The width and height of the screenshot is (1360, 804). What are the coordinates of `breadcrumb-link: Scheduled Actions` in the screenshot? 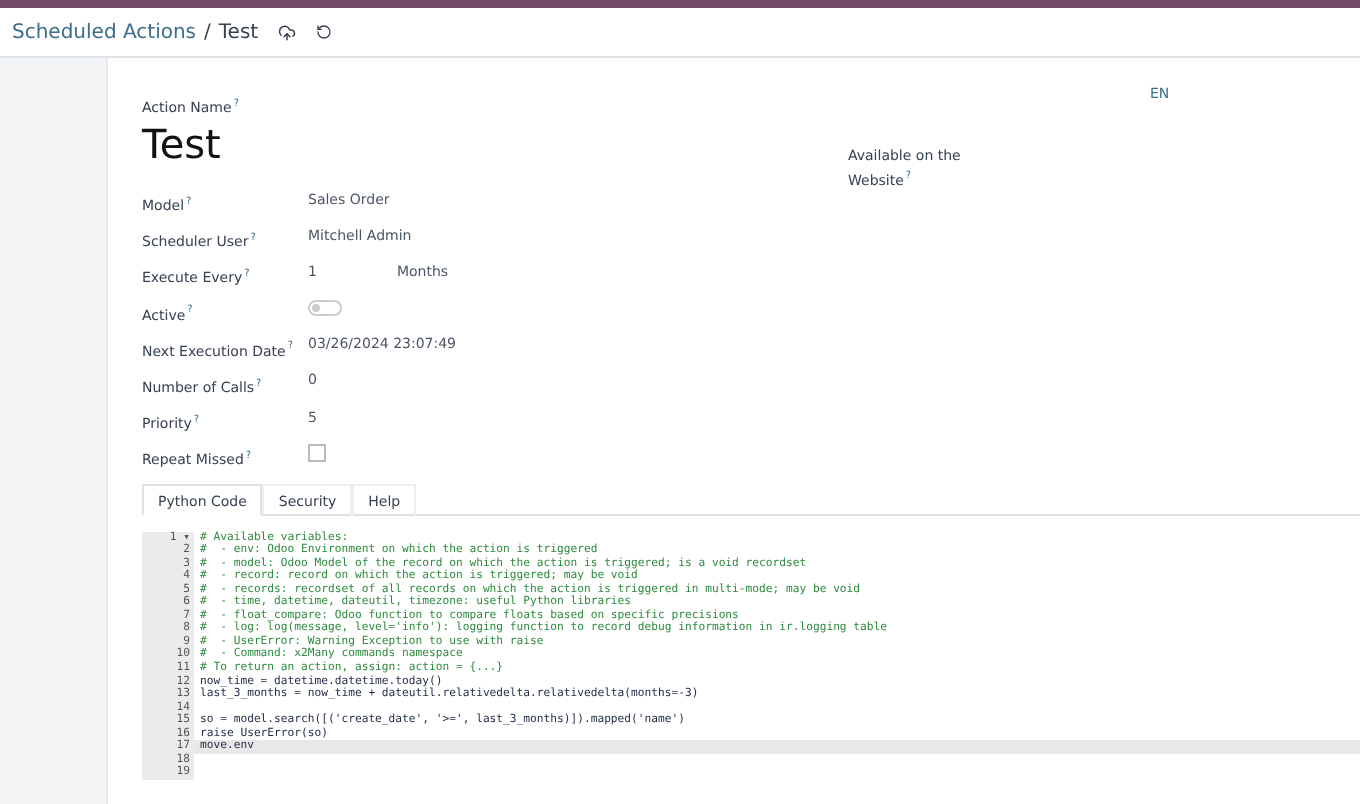 It's located at (104, 32).